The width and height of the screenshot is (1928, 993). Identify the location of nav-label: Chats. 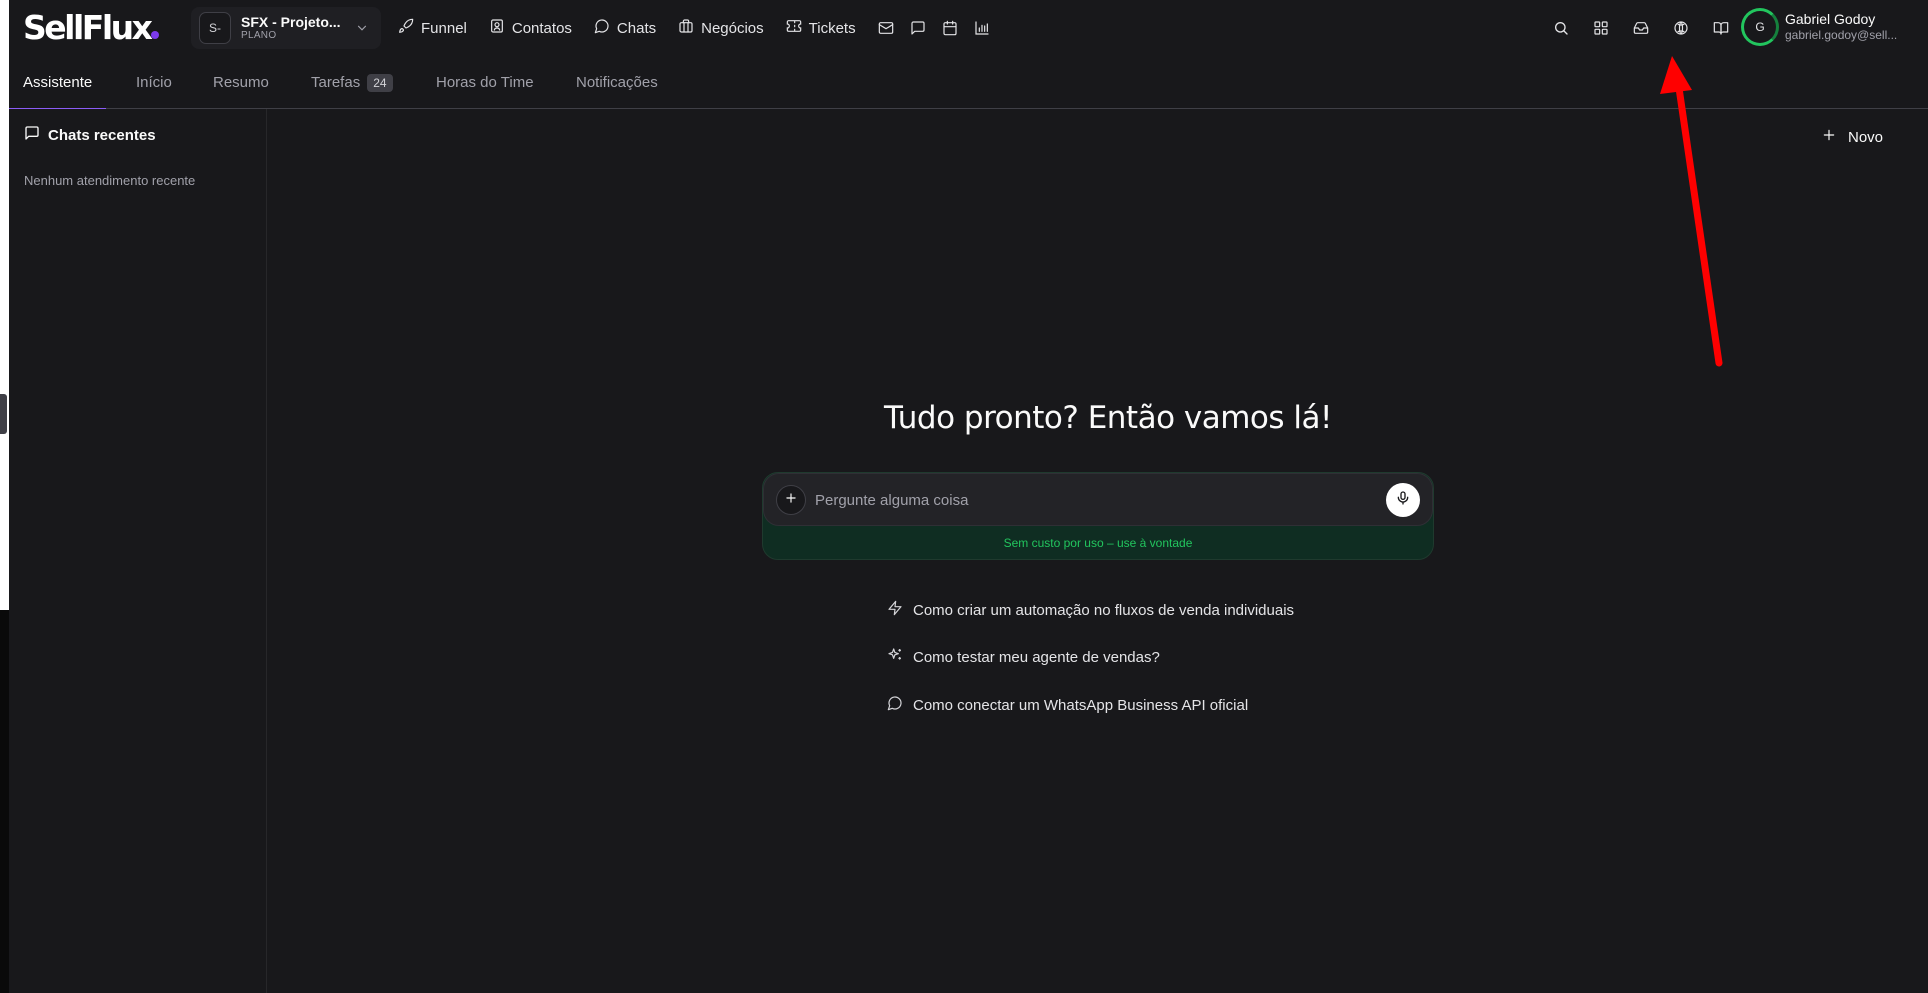
(636, 28).